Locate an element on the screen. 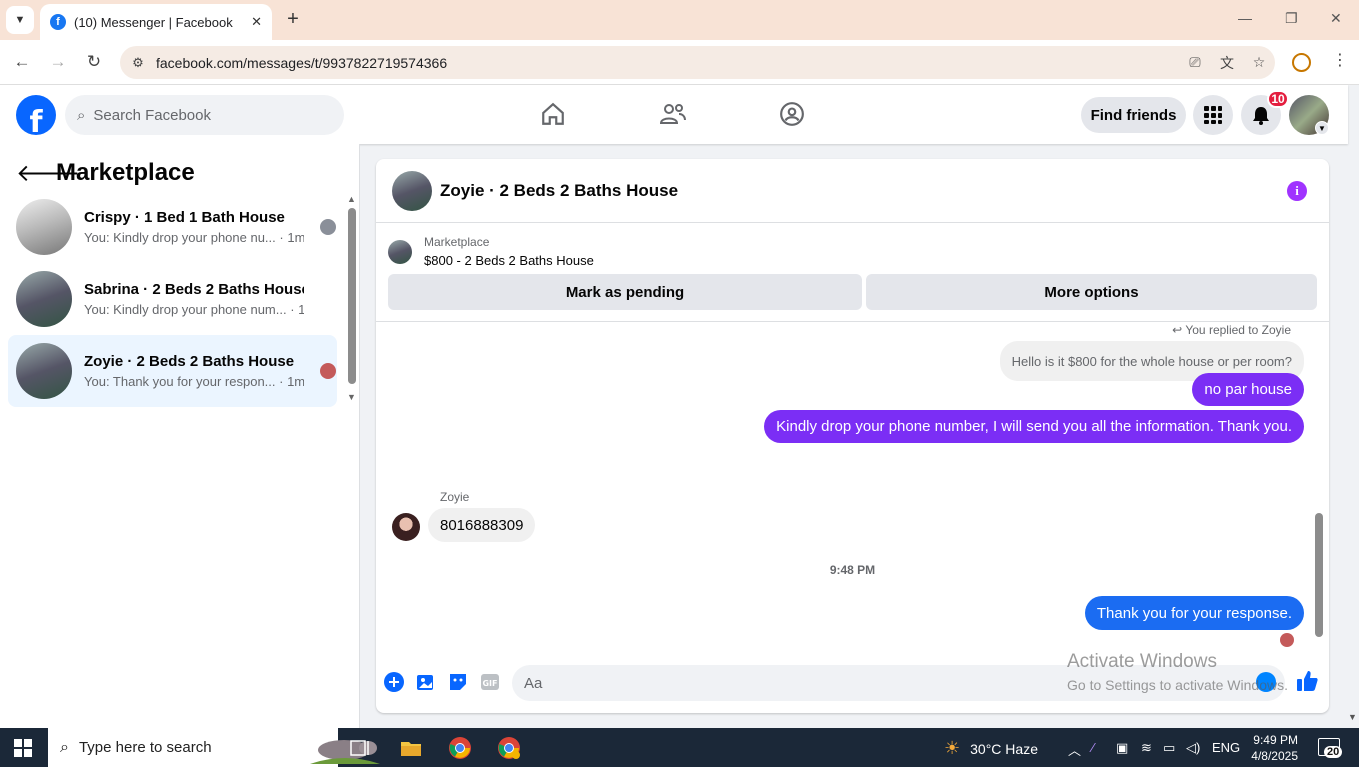 The width and height of the screenshot is (1359, 767). restore-icon: ❐ is located at coordinates (1291, 18).